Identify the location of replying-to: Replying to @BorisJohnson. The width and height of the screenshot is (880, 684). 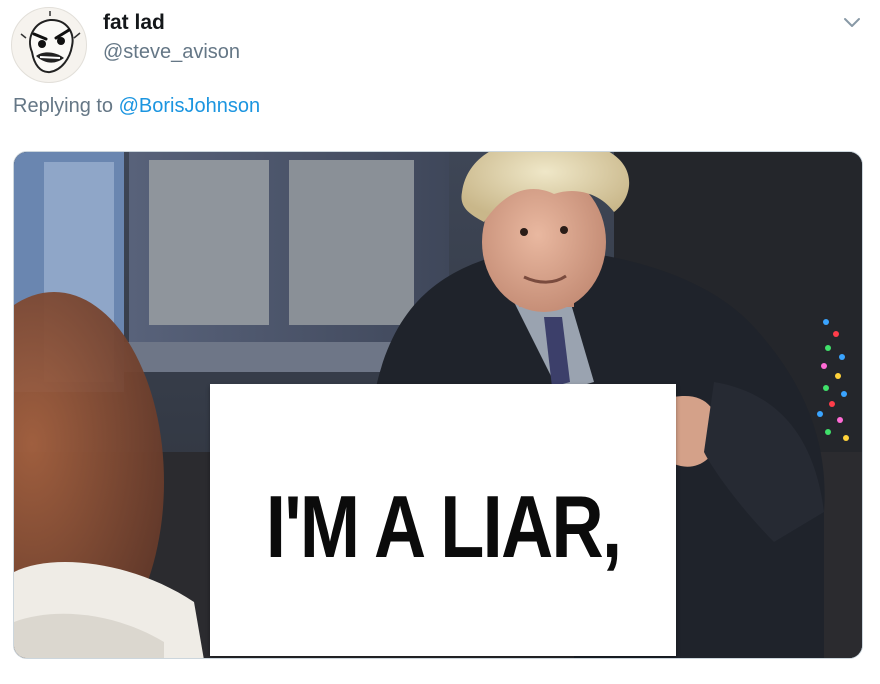
(136, 106).